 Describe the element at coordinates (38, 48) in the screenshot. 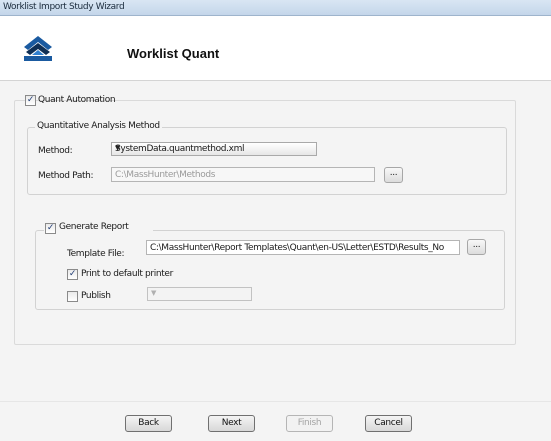

I see `stacked-chevrons-logo-icon` at that location.